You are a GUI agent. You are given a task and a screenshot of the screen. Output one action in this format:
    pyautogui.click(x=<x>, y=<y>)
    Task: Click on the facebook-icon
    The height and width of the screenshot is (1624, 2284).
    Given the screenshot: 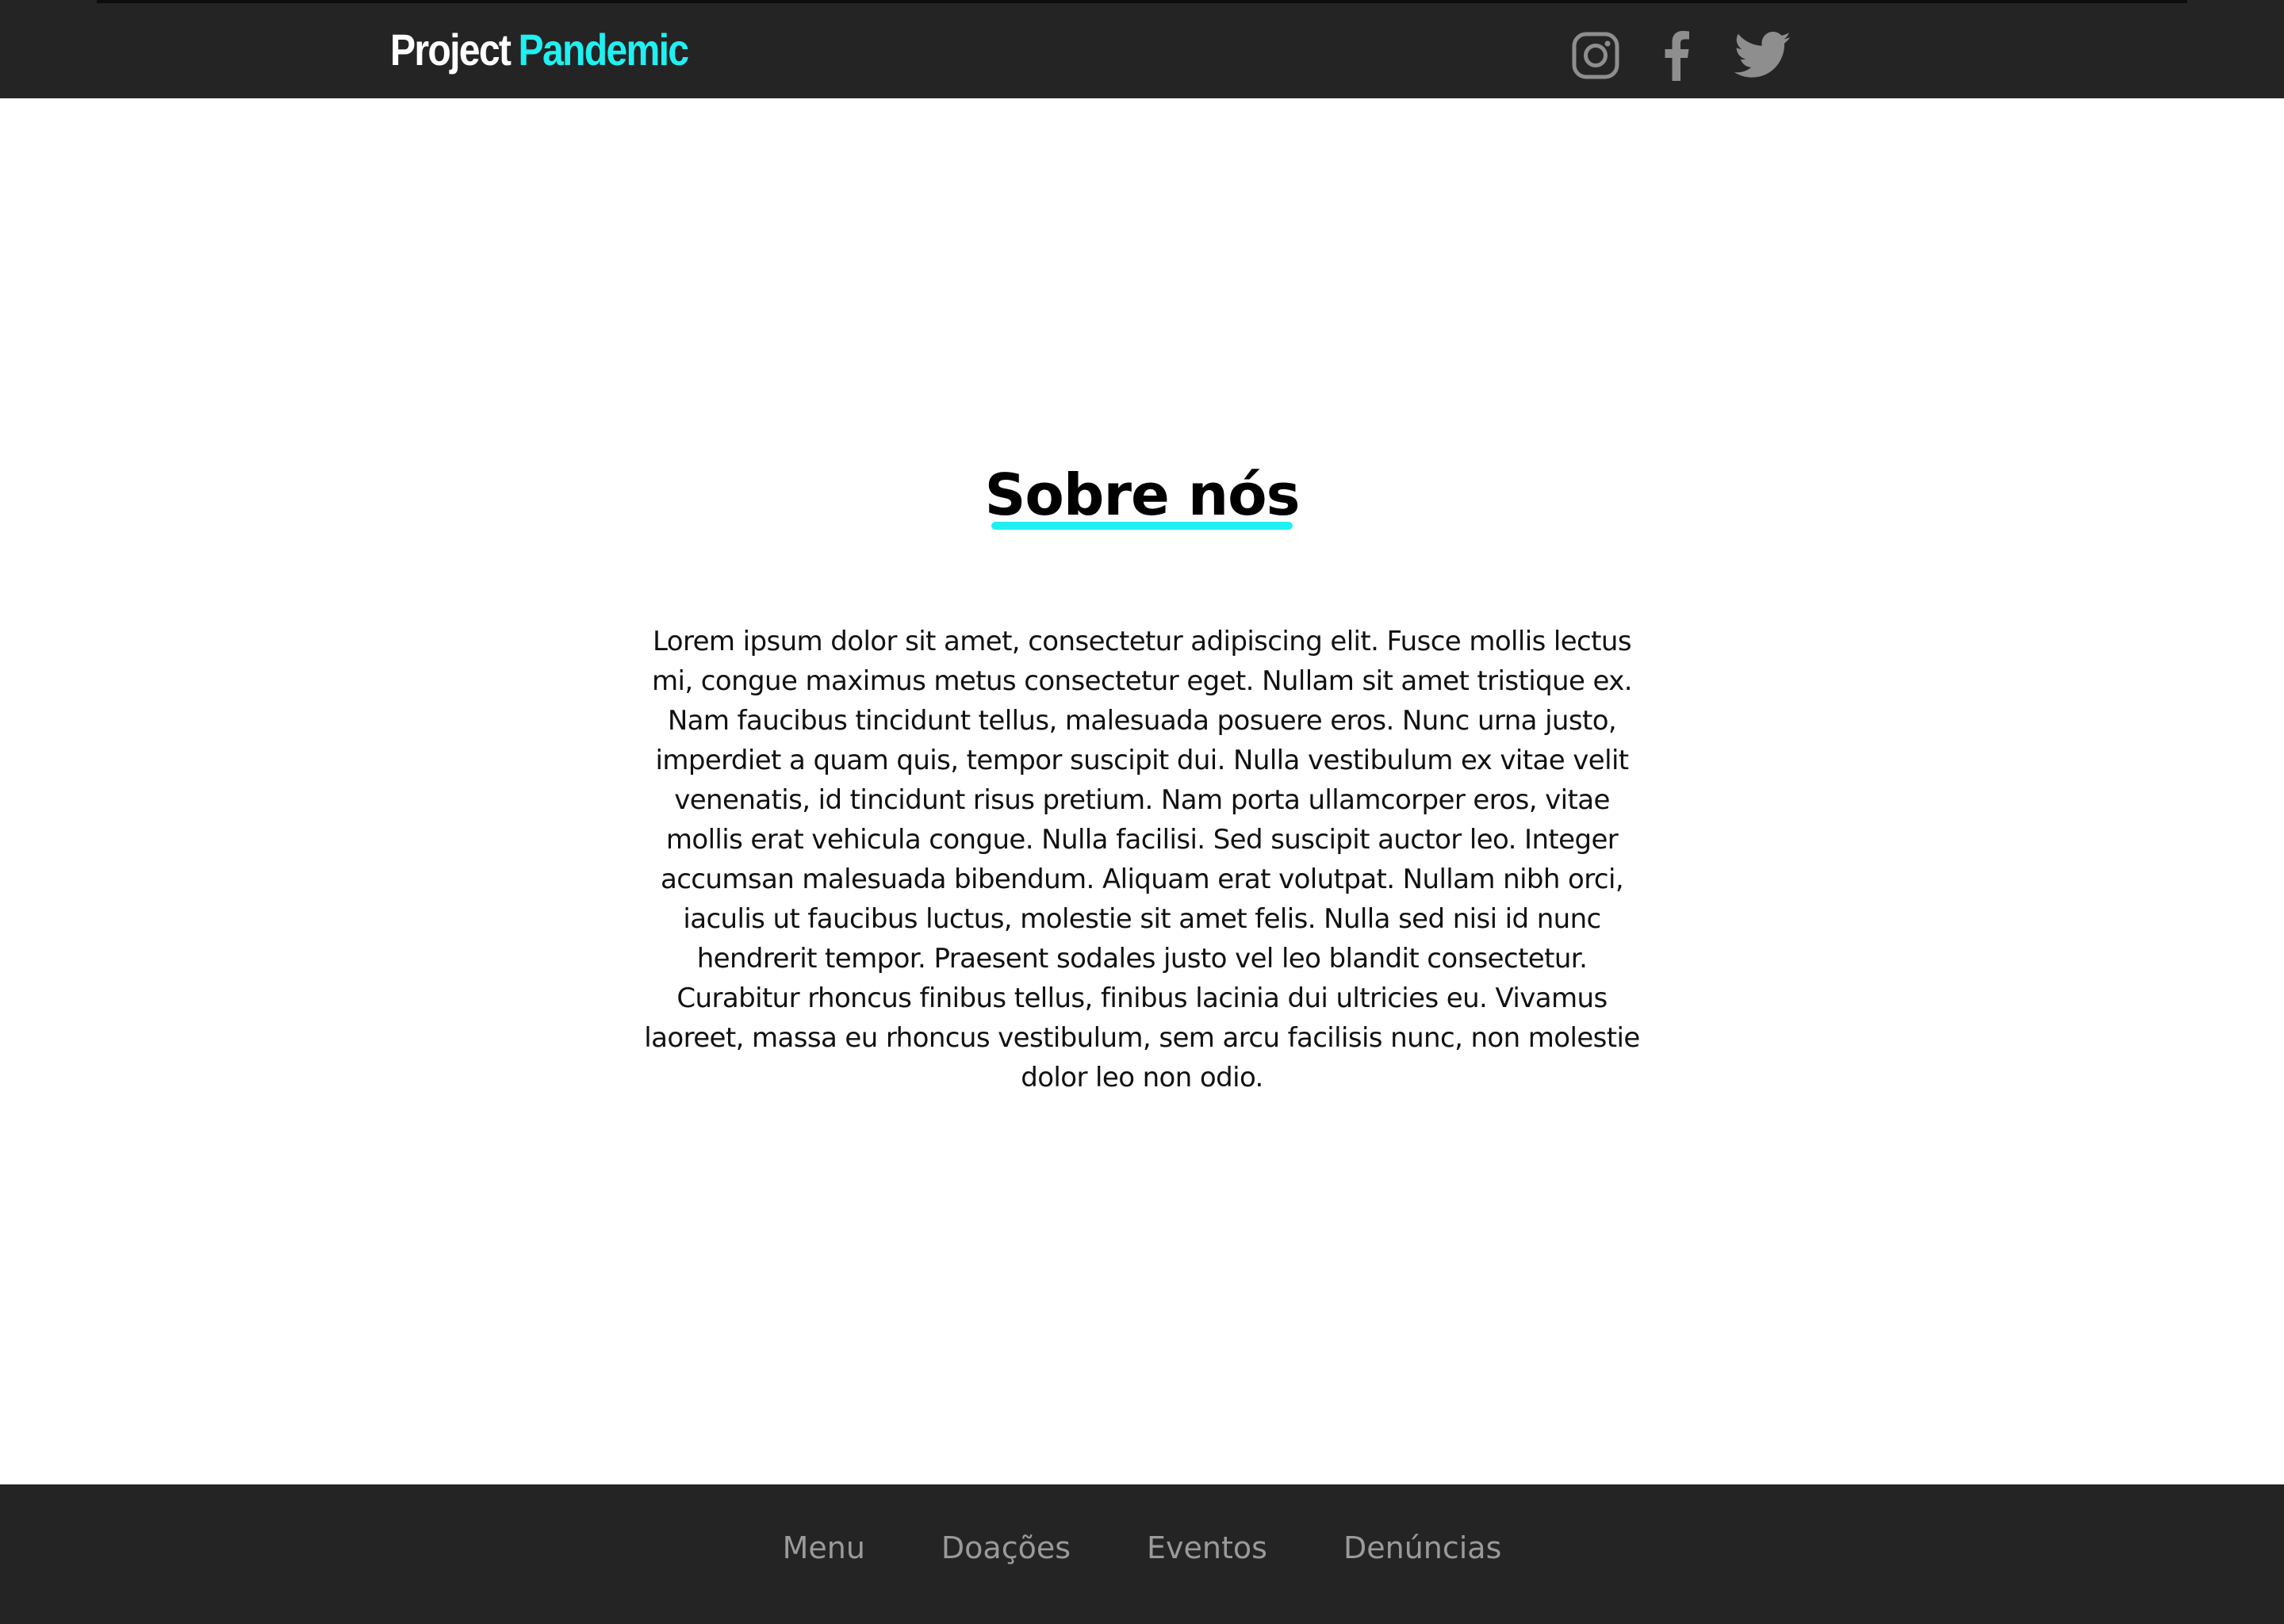 What is the action you would take?
    pyautogui.click(x=1677, y=56)
    